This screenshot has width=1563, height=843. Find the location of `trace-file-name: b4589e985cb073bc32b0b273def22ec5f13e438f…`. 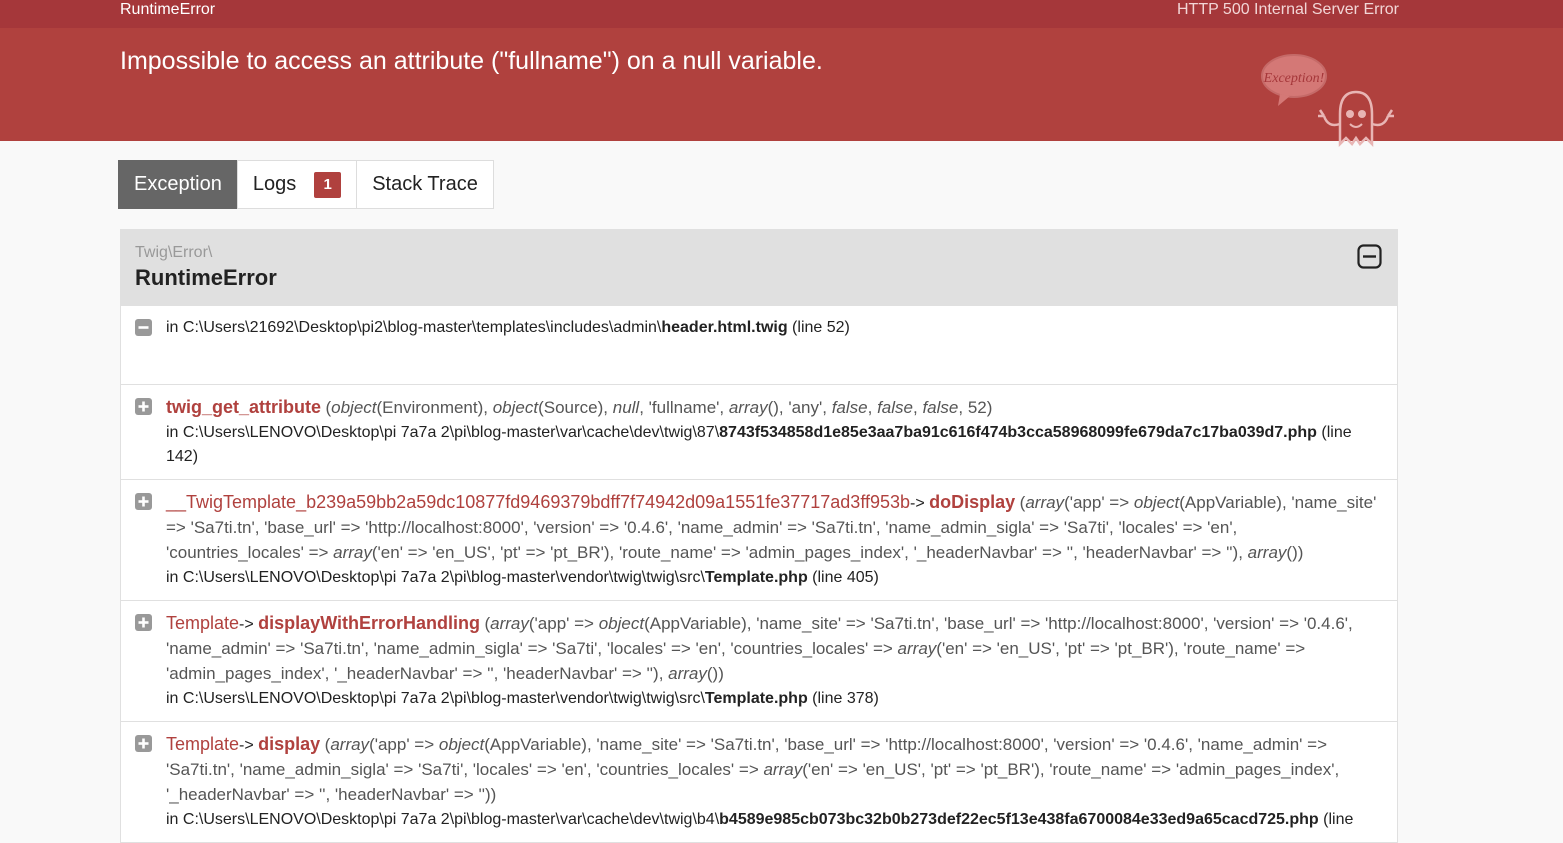

trace-file-name: b4589e985cb073bc32b0b273def22ec5f13e438f… is located at coordinates (1019, 819).